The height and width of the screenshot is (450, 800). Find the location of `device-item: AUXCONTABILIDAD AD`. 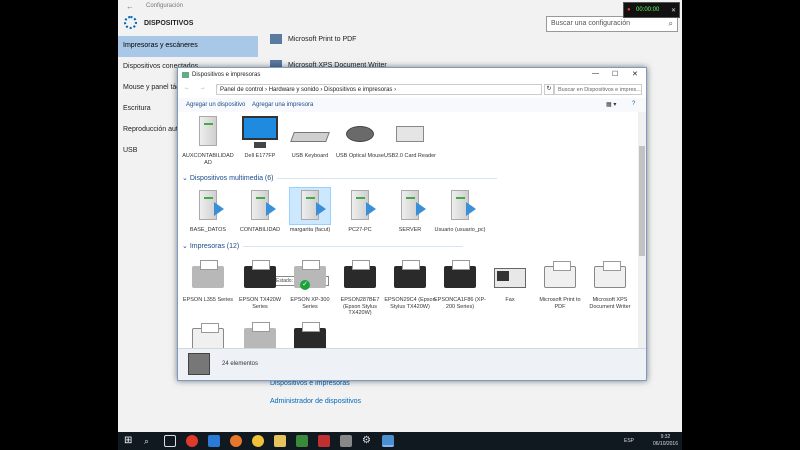

device-item: AUXCONTABILIDAD AD is located at coordinates (208, 140).